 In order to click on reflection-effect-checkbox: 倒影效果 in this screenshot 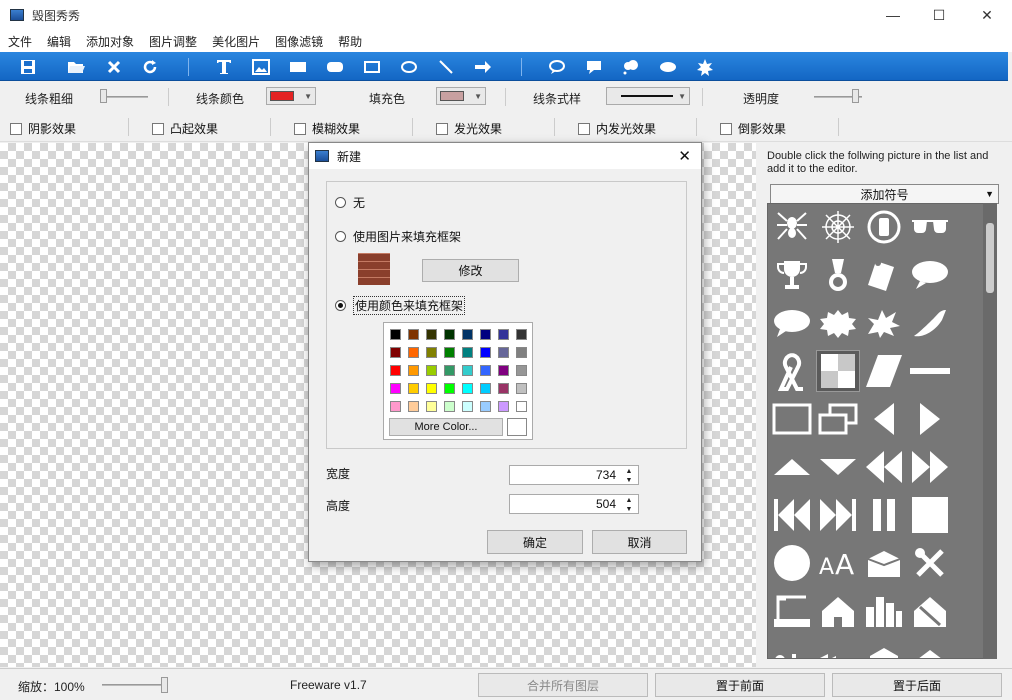, I will do `click(753, 128)`.